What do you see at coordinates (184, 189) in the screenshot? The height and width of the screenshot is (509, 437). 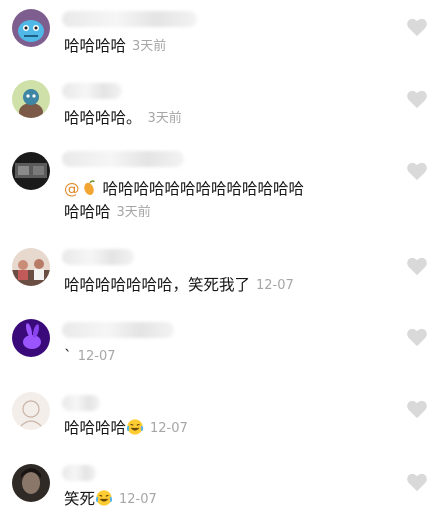 I see `comment-text: @ 哈哈哈哈哈哈哈哈哈哈哈哈哈` at bounding box center [184, 189].